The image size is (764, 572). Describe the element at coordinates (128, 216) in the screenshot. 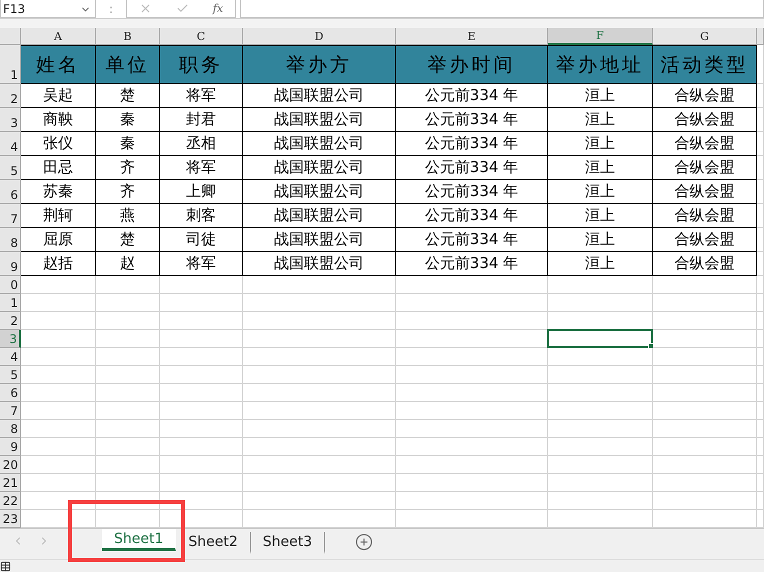

I see `table-cell: 燕` at that location.